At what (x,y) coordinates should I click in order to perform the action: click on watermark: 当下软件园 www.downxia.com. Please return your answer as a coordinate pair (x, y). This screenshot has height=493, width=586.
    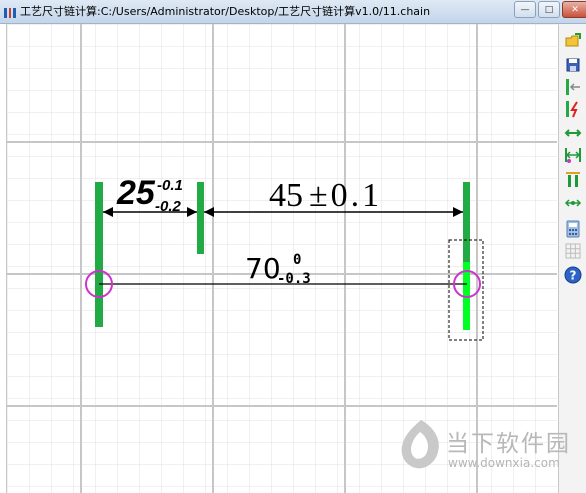
    Looking at the image, I should click on (488, 448).